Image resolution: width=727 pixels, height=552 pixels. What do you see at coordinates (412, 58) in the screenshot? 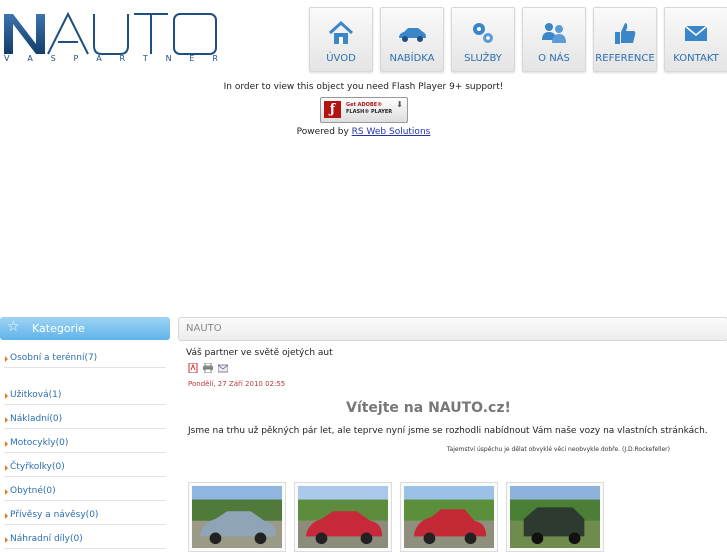
I see `nav-label: NABÍDKA` at bounding box center [412, 58].